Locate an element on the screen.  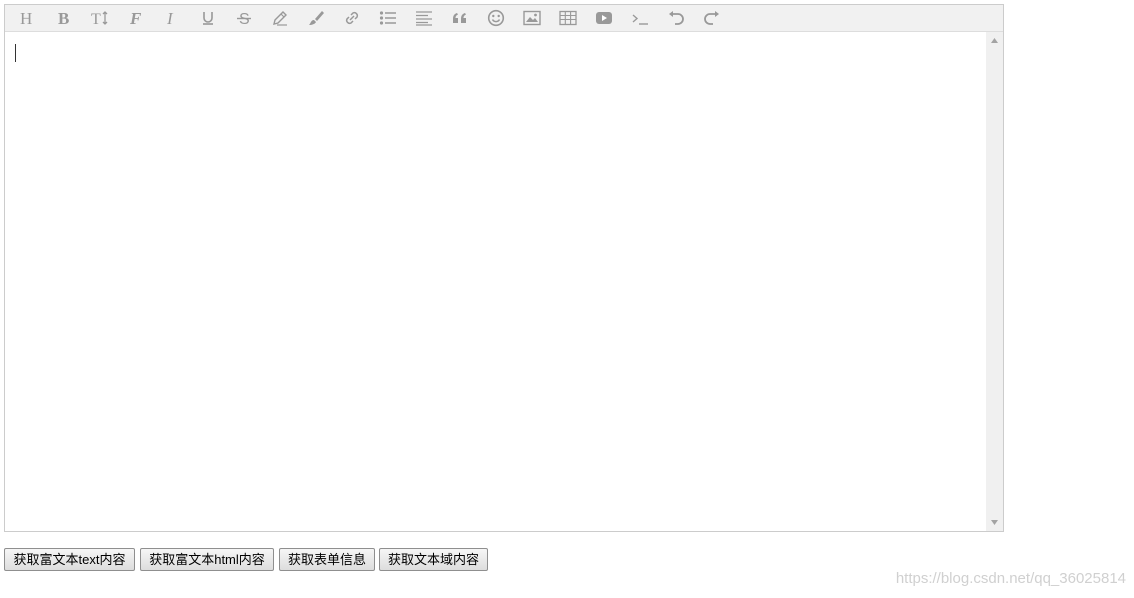
text-caret is located at coordinates (15, 53).